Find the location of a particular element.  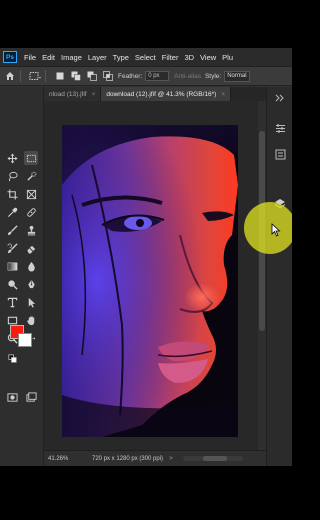

menu-select: Select is located at coordinates (145, 57).